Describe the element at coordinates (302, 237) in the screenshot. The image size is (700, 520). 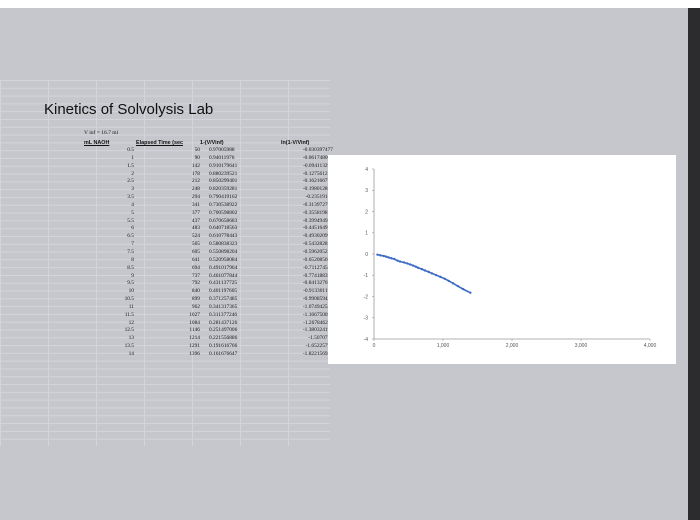
I see `table-cell: -0.493020999` at that location.